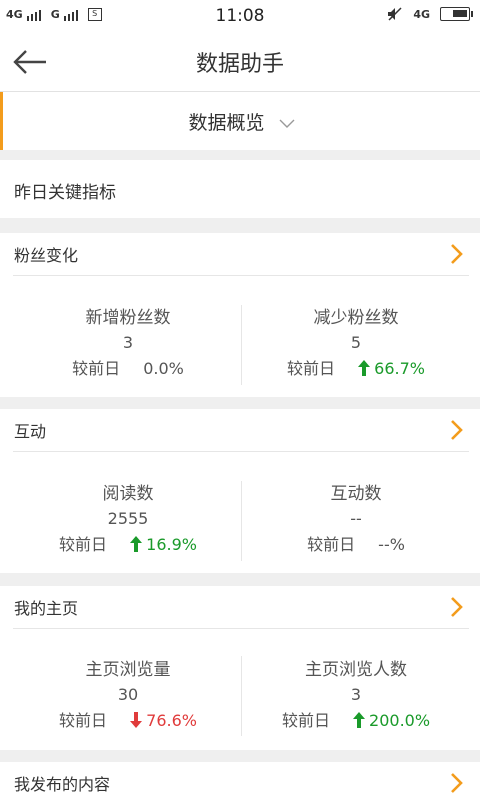 The image size is (480, 807). What do you see at coordinates (226, 123) in the screenshot?
I see `overview-label: 数据概览` at bounding box center [226, 123].